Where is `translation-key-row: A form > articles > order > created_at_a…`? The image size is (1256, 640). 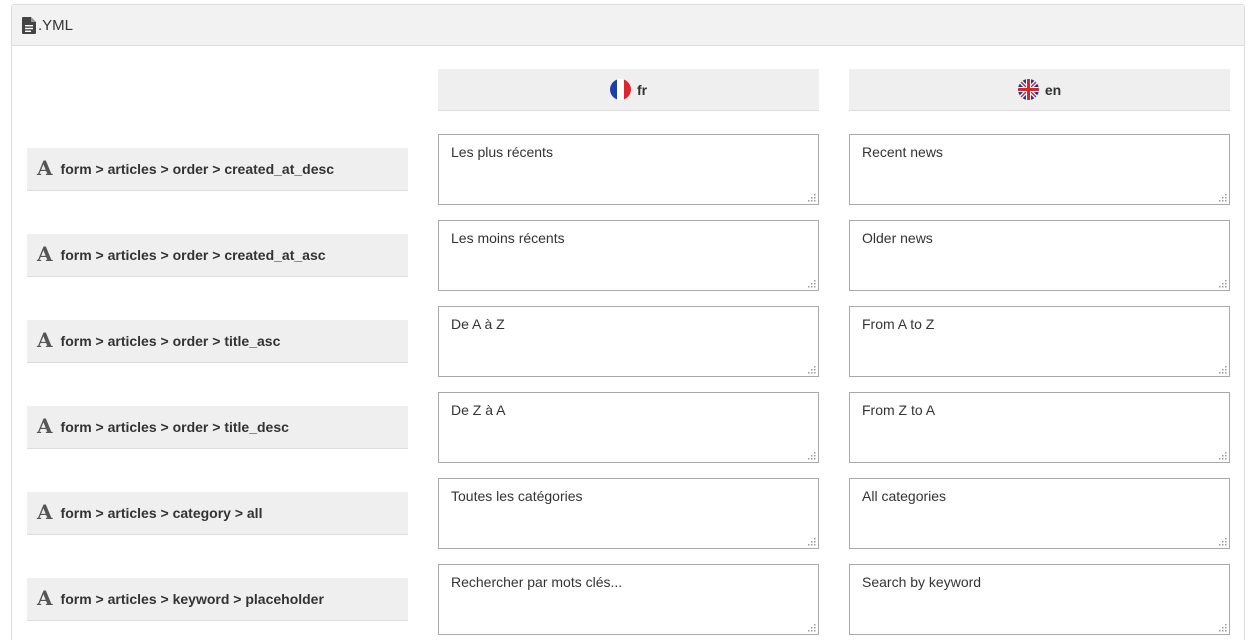
translation-key-row: A form > articles > order > created_at_a… is located at coordinates (217, 255).